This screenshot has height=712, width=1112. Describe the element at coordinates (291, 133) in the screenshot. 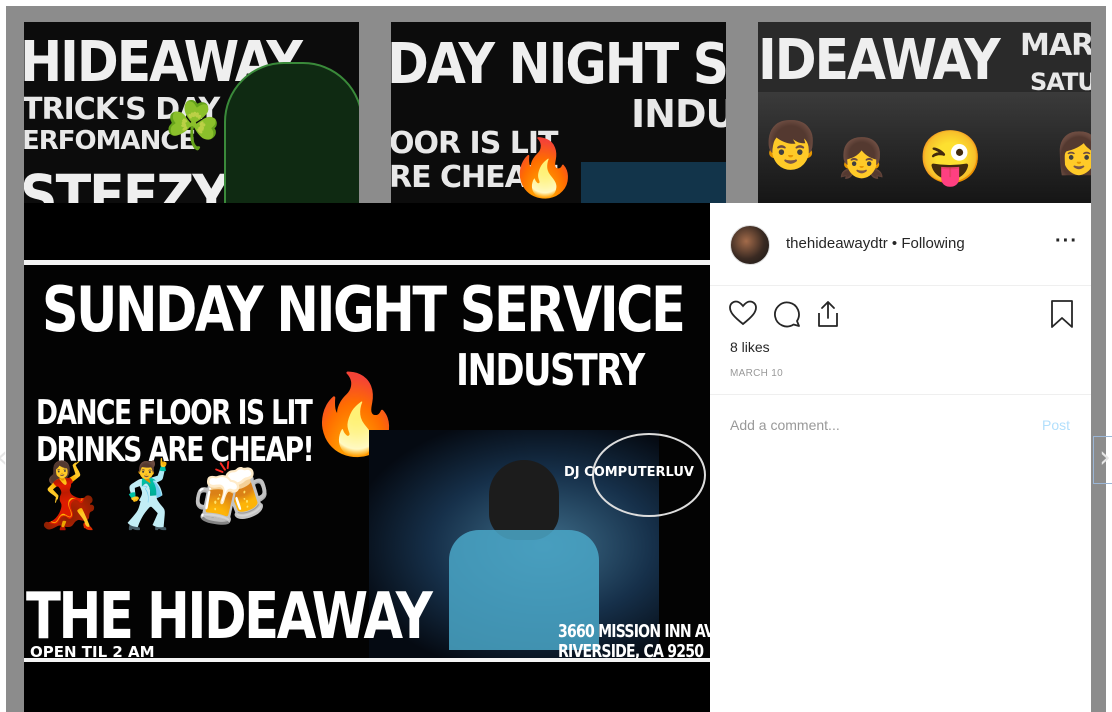

I see `character-illustration` at that location.